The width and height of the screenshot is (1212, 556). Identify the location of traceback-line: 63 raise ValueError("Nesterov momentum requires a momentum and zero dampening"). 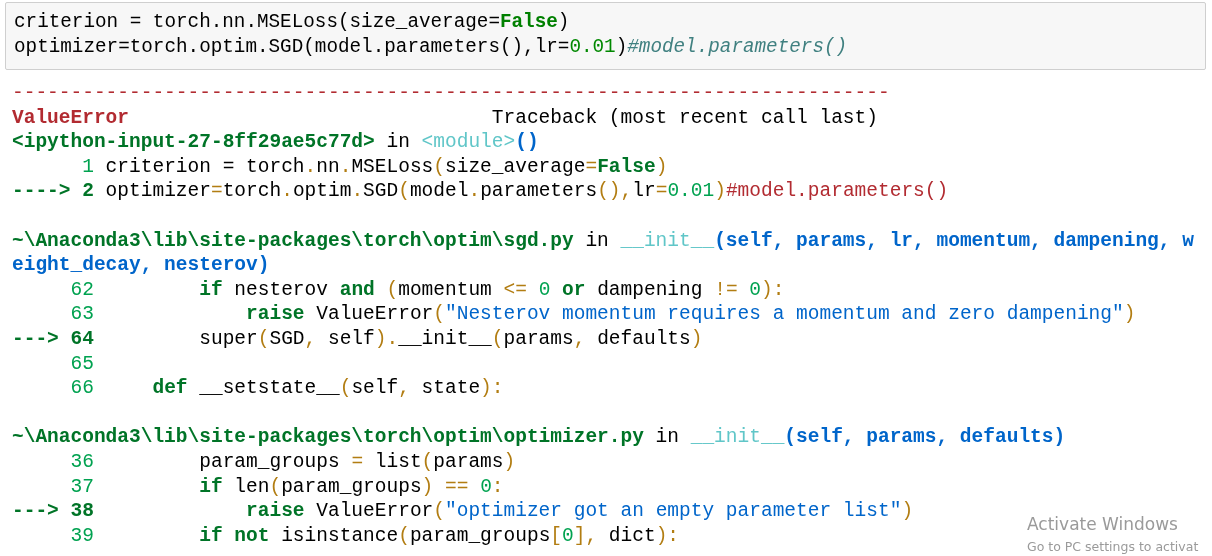
(602, 314).